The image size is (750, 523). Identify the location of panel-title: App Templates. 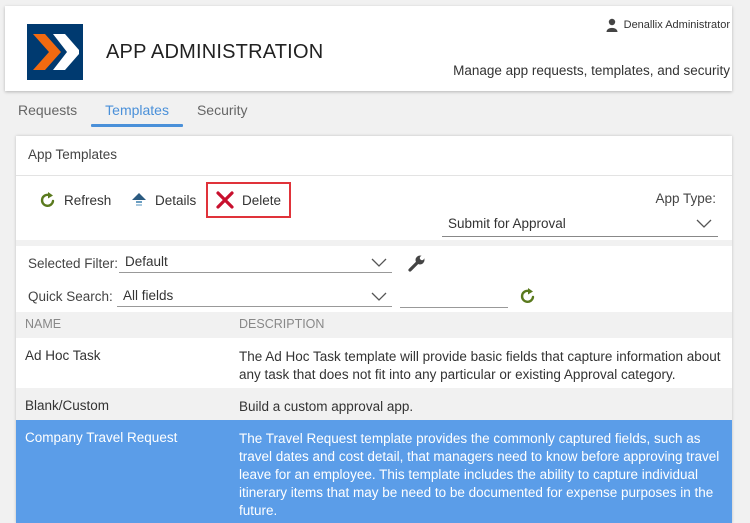
(374, 156).